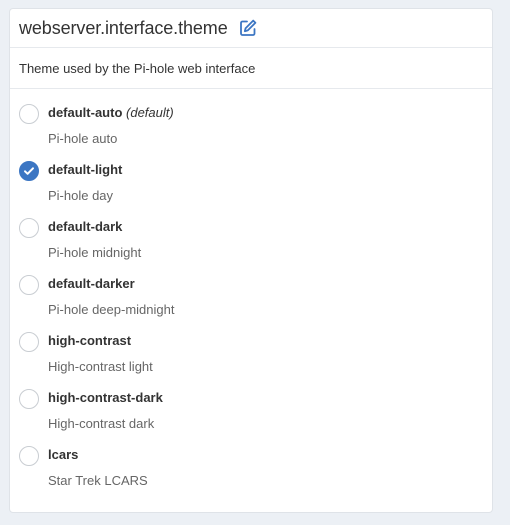 The width and height of the screenshot is (510, 525). I want to click on option-name: default-auto (default), so click(111, 112).